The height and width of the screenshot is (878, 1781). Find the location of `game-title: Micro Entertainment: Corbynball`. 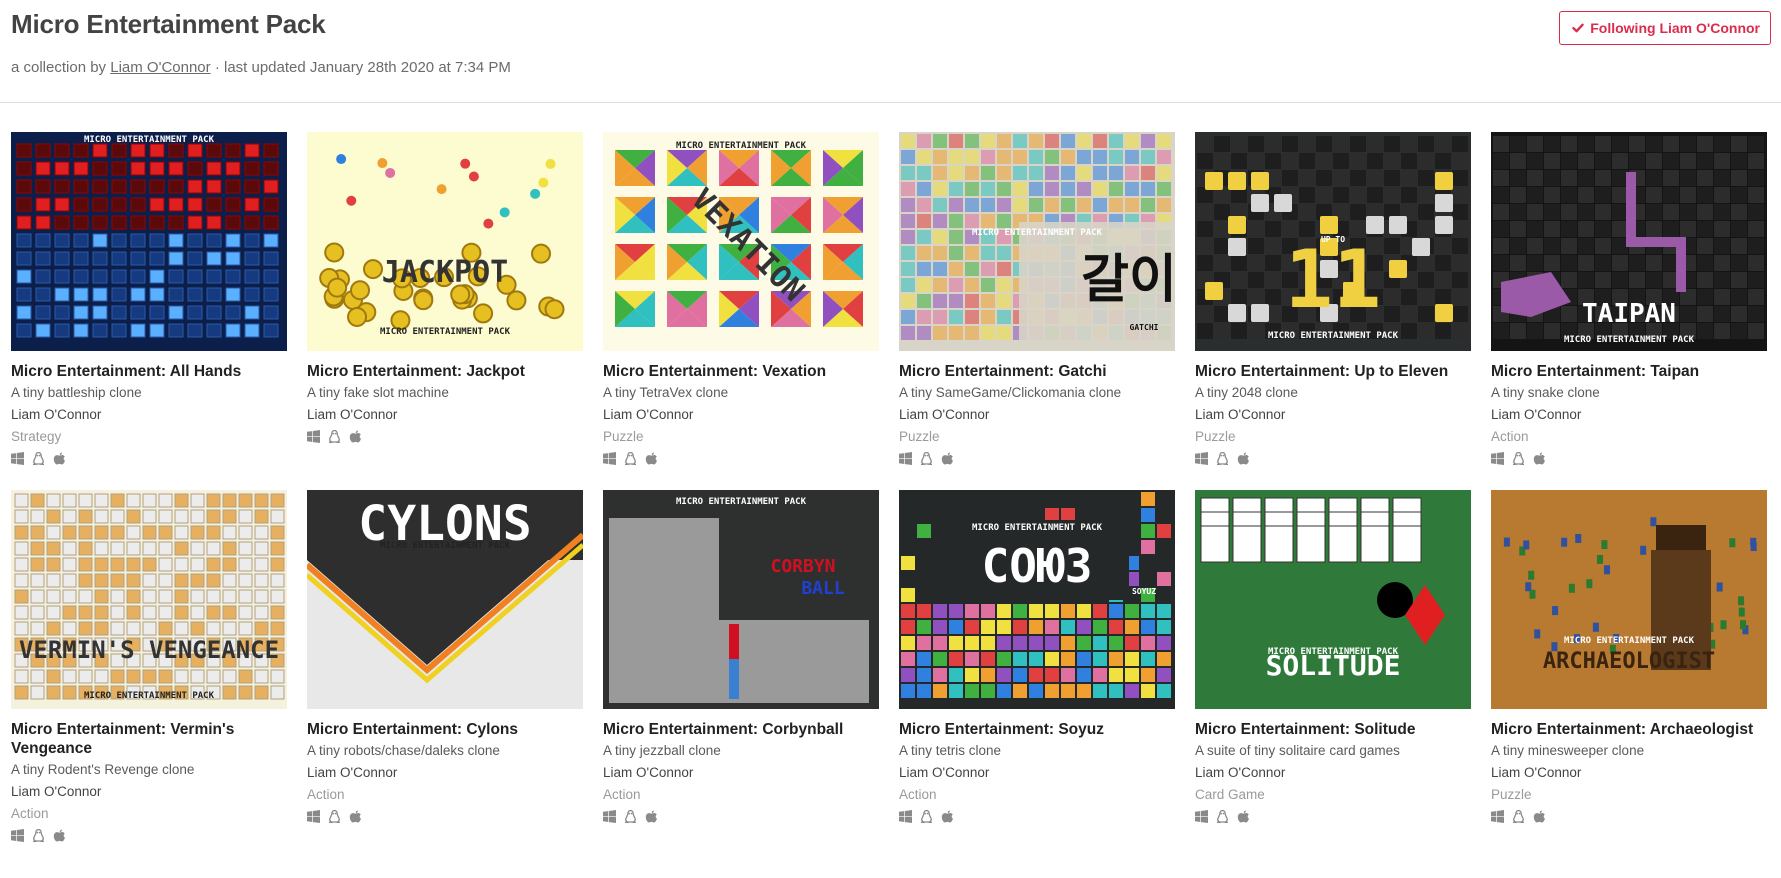

game-title: Micro Entertainment: Corbynball is located at coordinates (741, 729).